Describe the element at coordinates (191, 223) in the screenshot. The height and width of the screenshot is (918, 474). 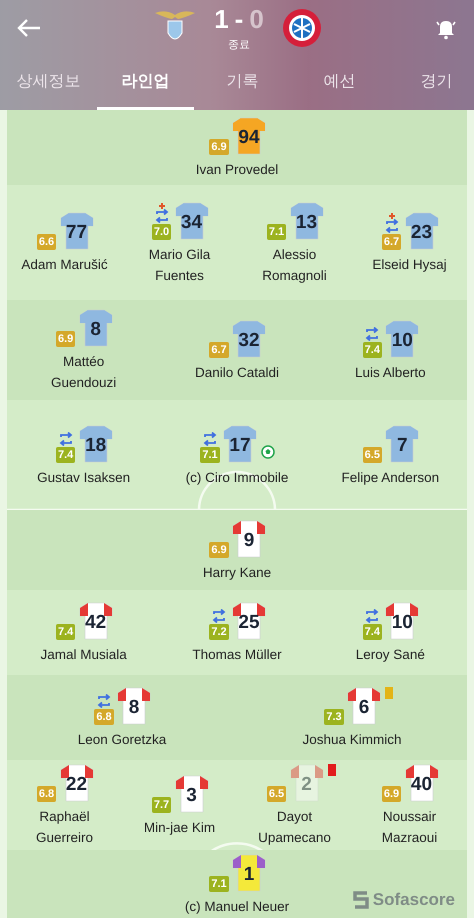
I see `jersey-number: 34` at that location.